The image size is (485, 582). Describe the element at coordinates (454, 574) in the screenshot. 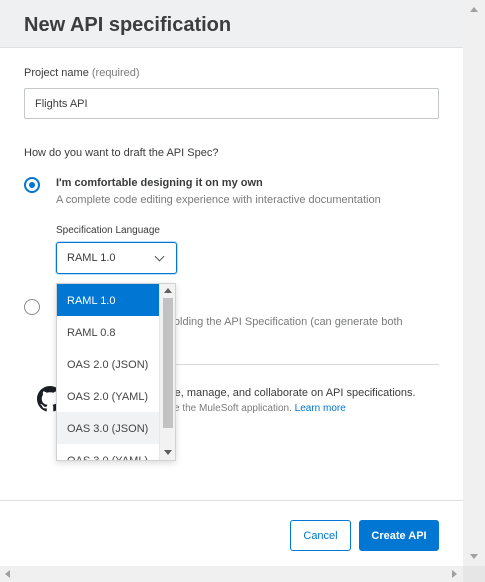

I see `scroll-right-icon` at that location.